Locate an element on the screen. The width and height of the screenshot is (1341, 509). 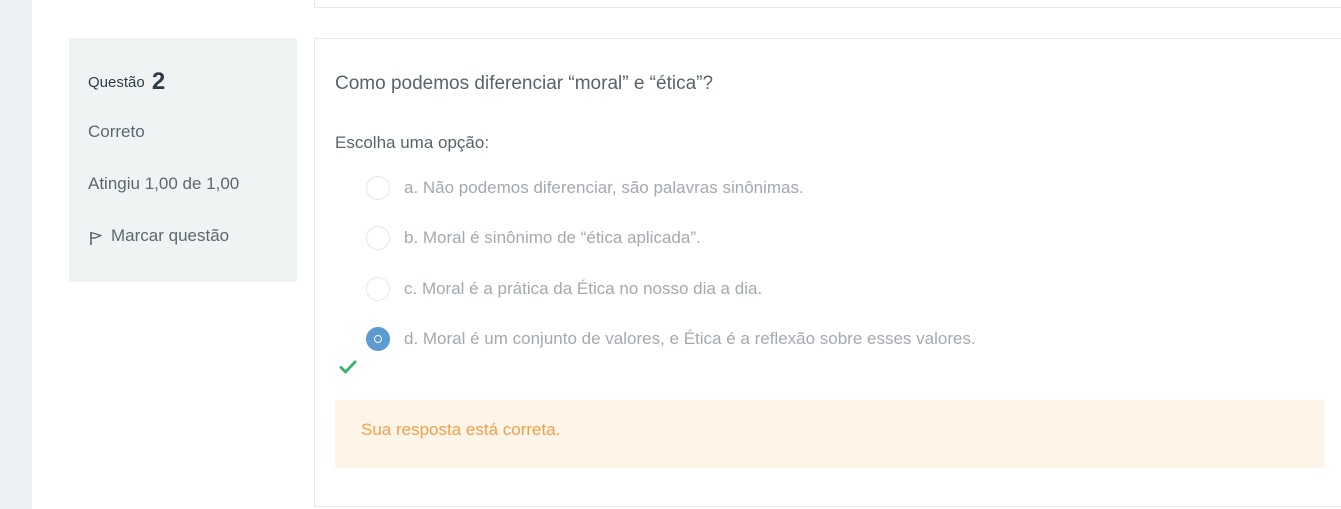
option-b: b. Moral é sinônimo de “ética aplicada”. is located at coordinates (533, 238).